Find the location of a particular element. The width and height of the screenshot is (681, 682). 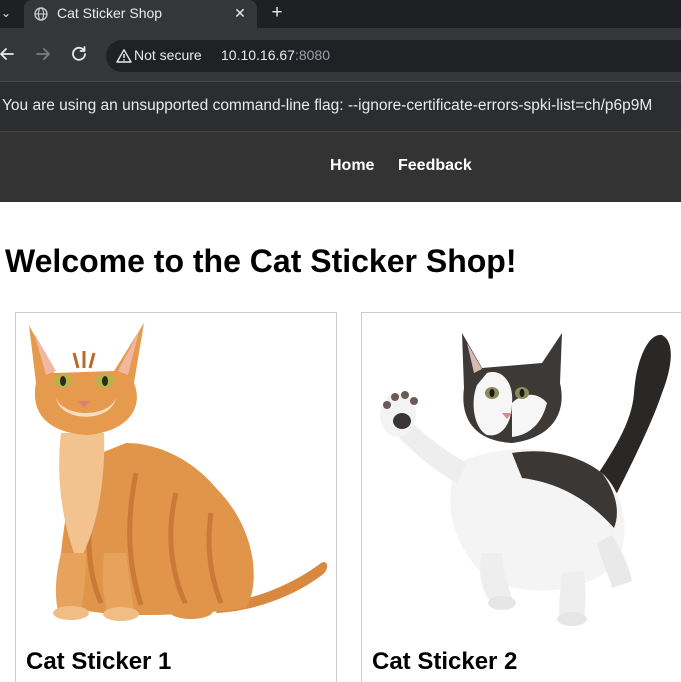

close-icon: ✕ is located at coordinates (240, 13).